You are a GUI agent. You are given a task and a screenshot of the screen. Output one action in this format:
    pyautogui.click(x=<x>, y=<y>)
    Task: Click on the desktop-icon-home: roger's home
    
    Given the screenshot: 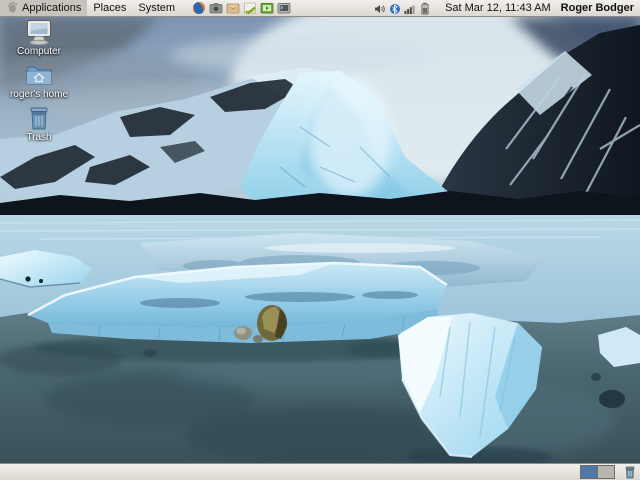 What is the action you would take?
    pyautogui.click(x=39, y=81)
    